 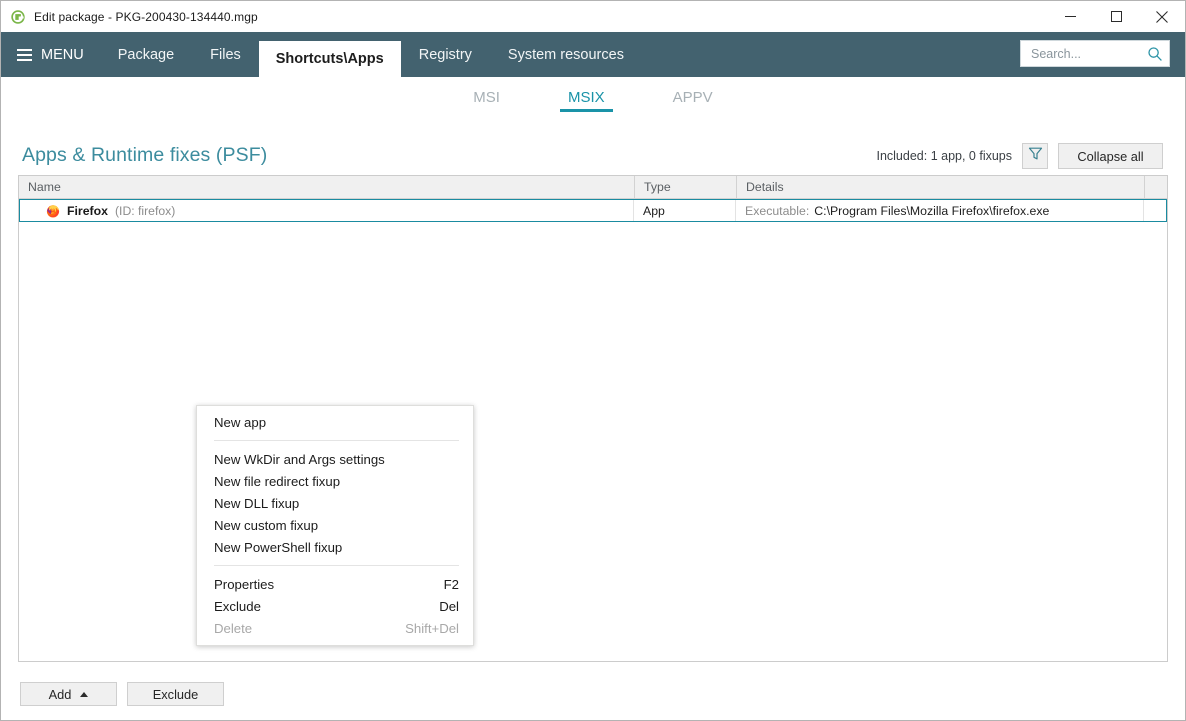 What do you see at coordinates (685, 210) in the screenshot?
I see `cell-type: App` at bounding box center [685, 210].